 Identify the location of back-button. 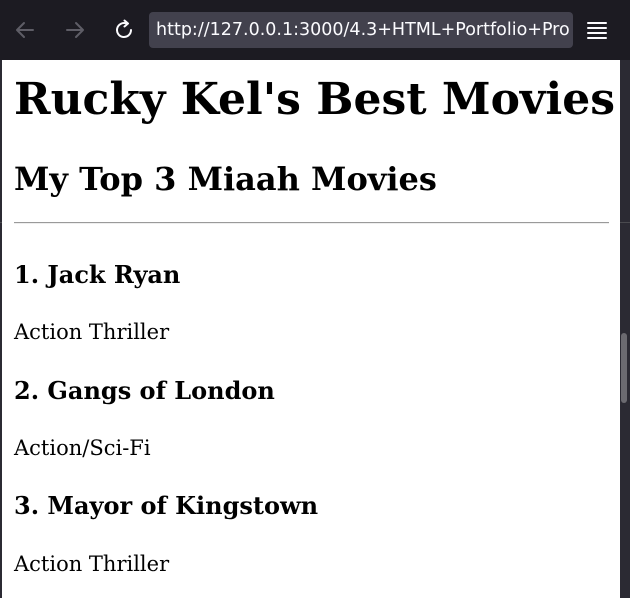
(25, 30).